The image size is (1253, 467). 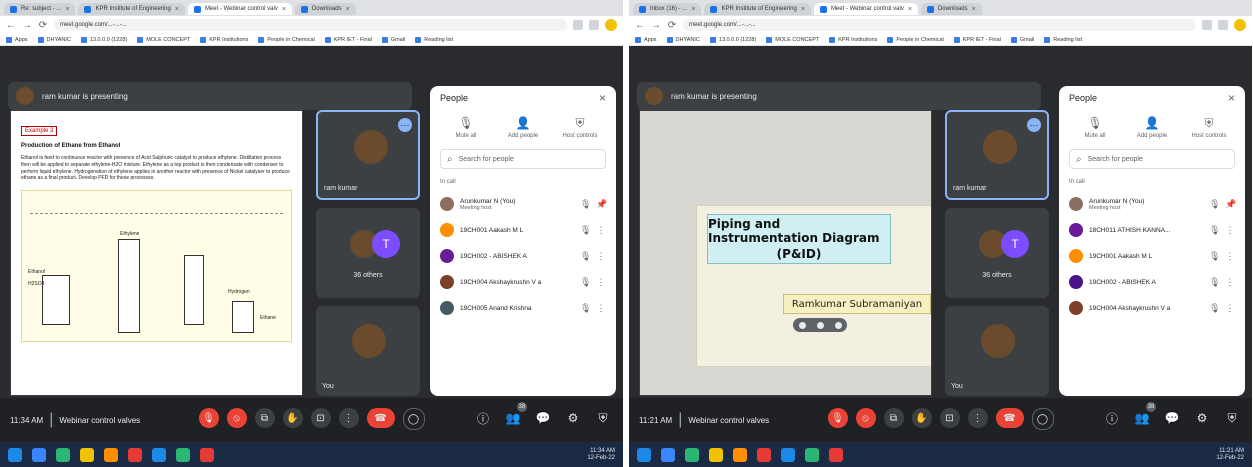 What do you see at coordinates (413, 419) in the screenshot?
I see `extra-button: ◯` at bounding box center [413, 419].